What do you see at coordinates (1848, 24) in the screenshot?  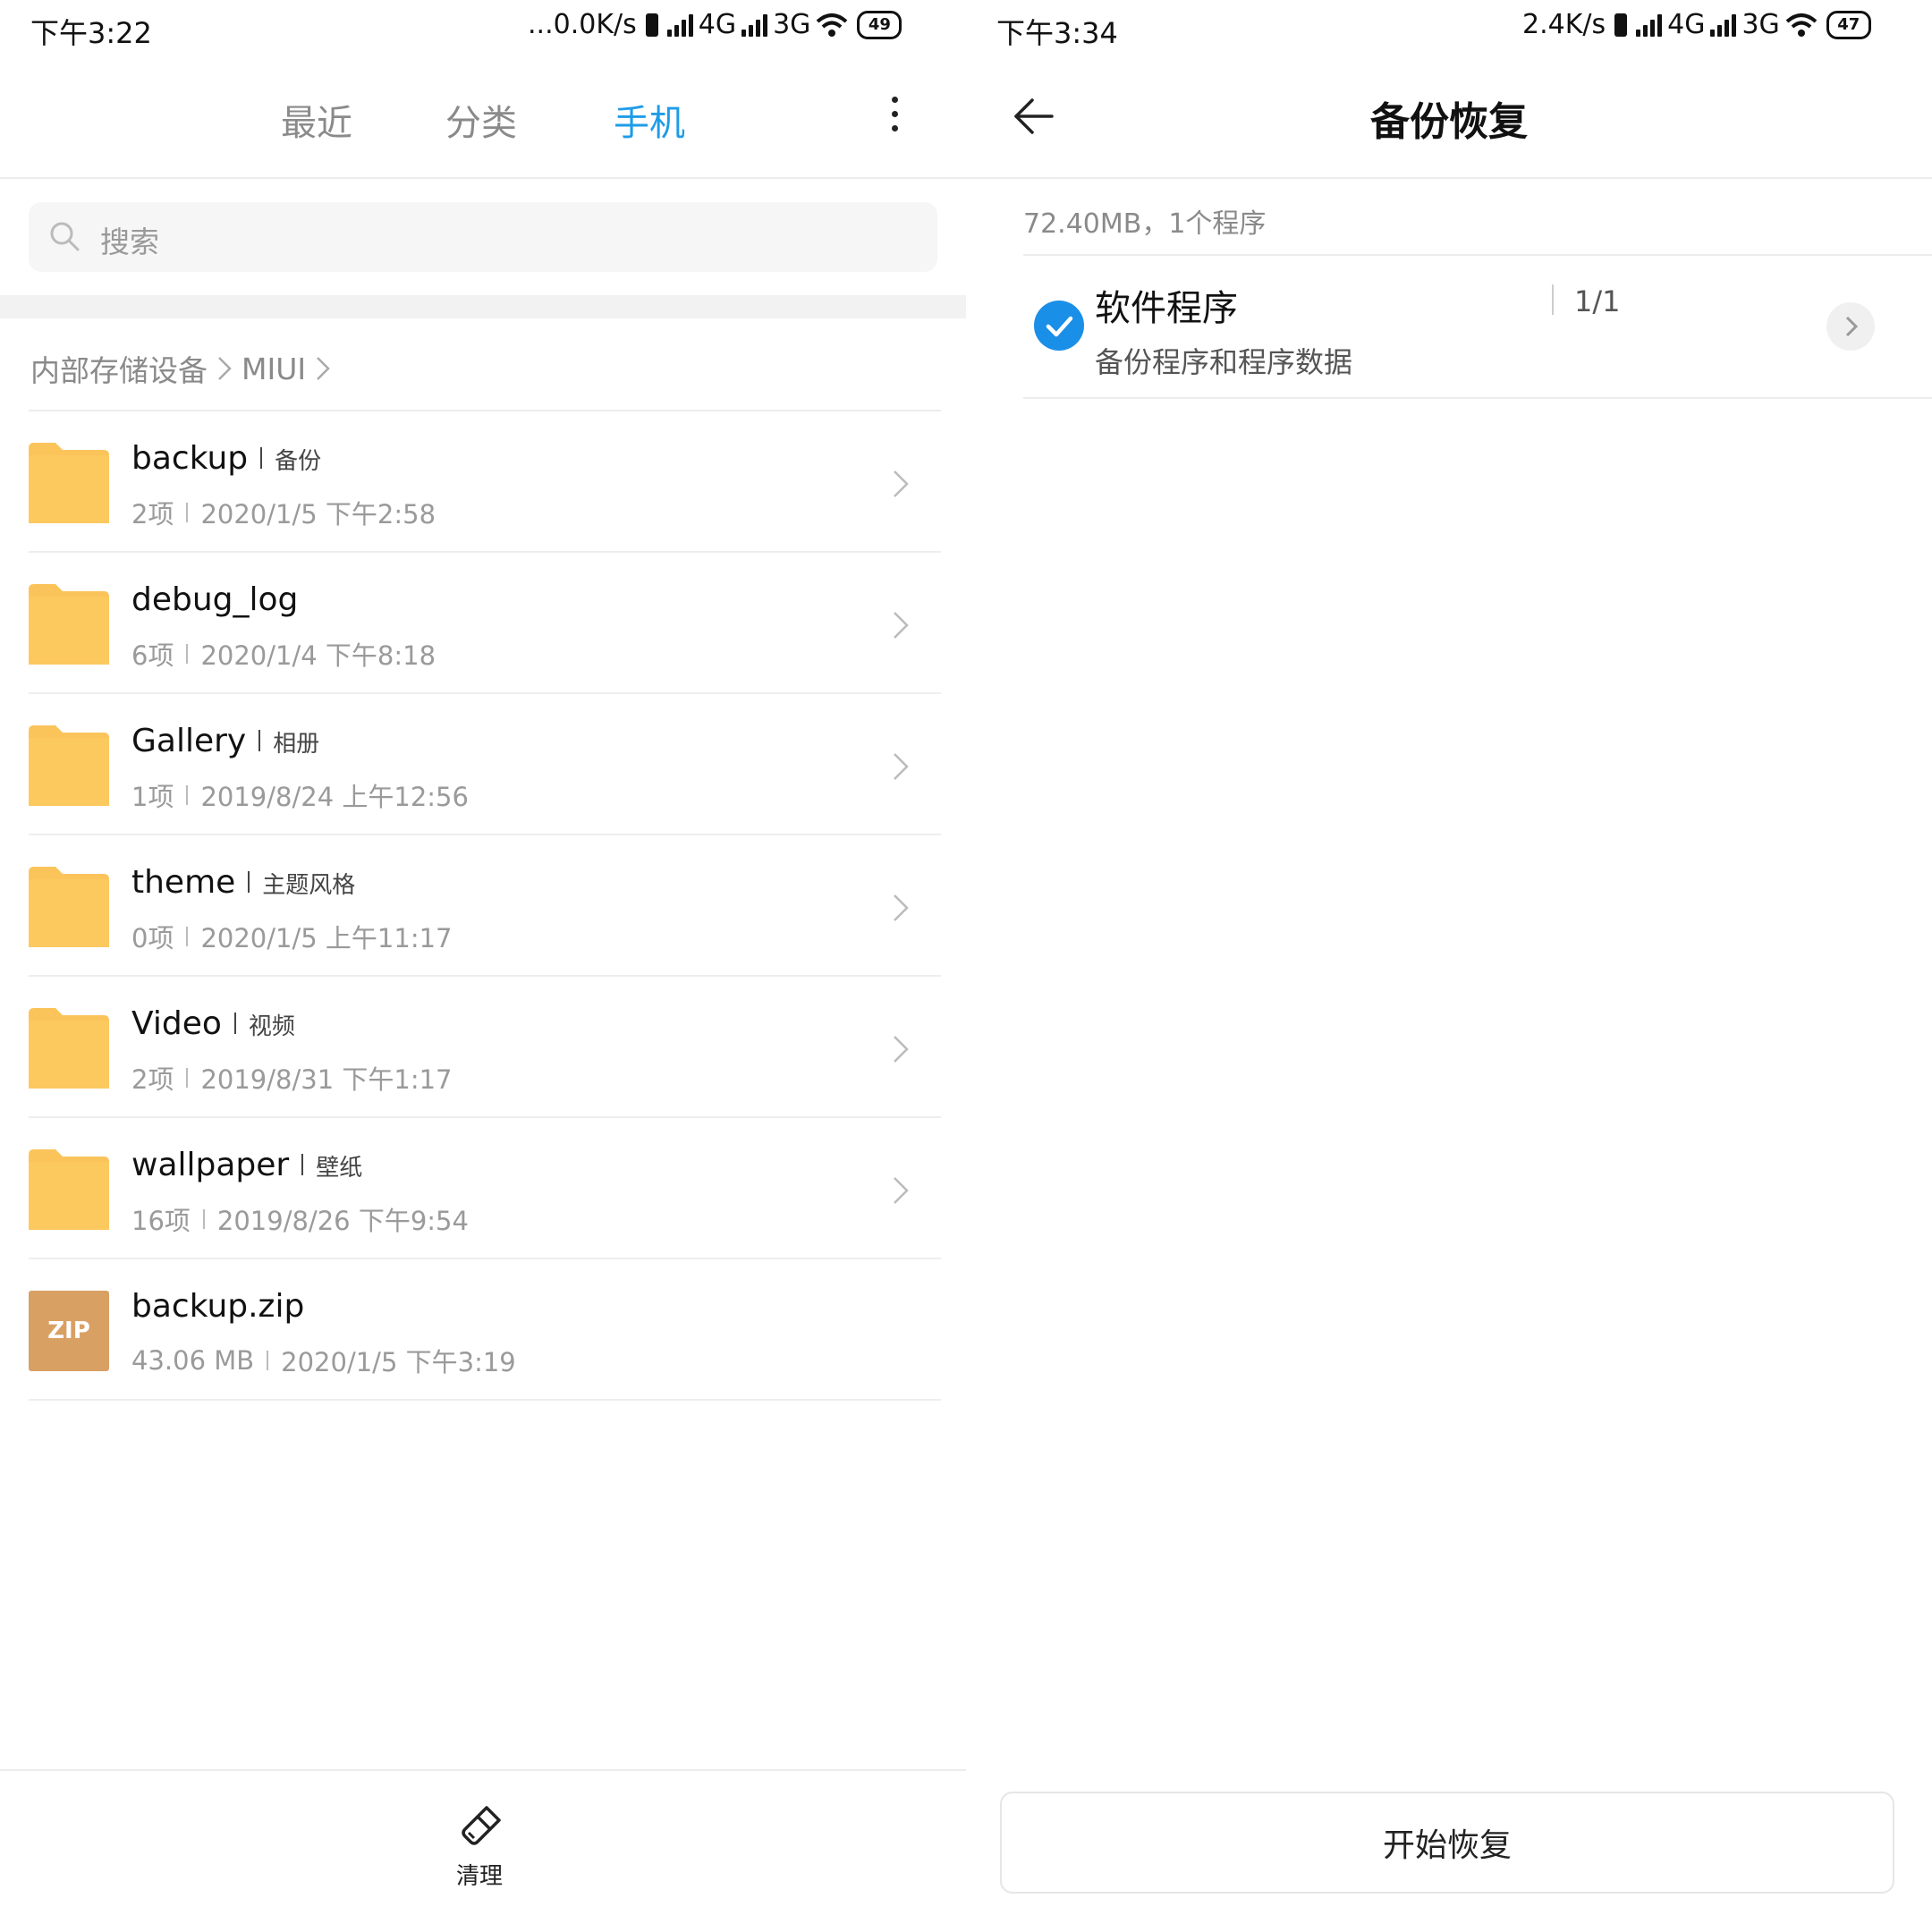 I see `battery-icon: 47` at bounding box center [1848, 24].